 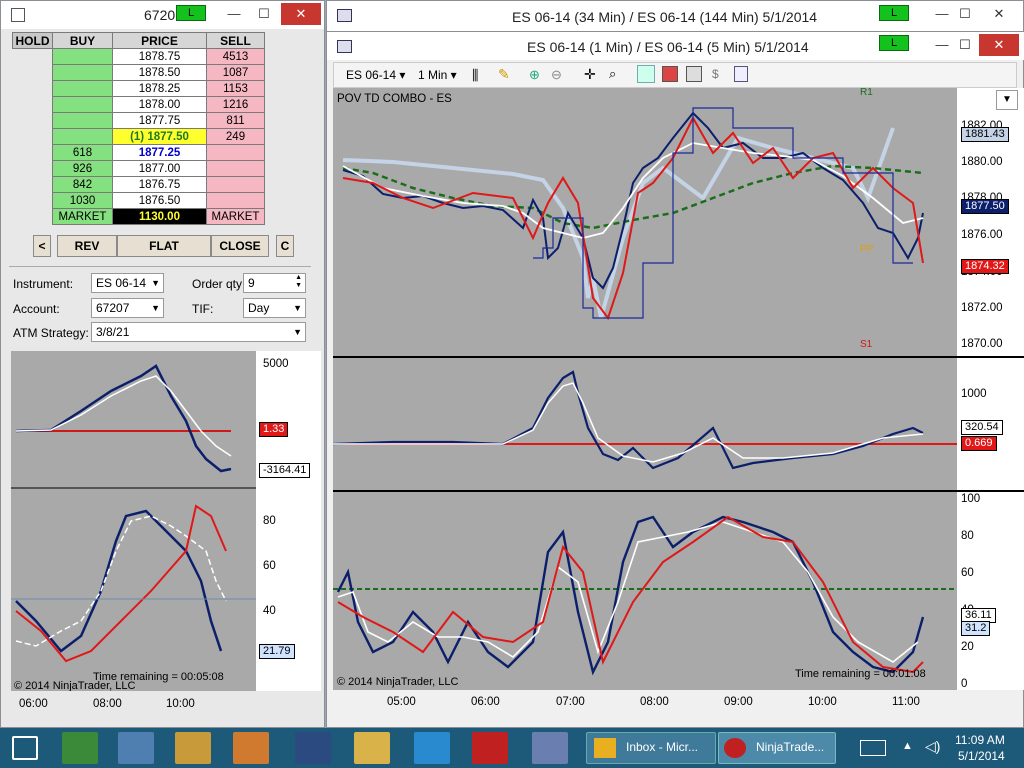 I want to click on buy-header: BUY, so click(x=82, y=40).